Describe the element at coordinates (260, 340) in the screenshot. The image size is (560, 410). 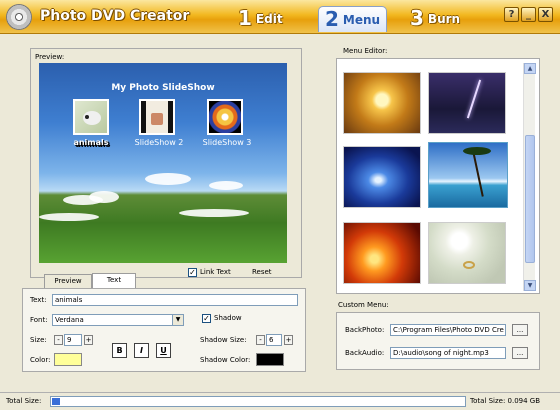
I see `shadow-size-decrease-button: -` at that location.